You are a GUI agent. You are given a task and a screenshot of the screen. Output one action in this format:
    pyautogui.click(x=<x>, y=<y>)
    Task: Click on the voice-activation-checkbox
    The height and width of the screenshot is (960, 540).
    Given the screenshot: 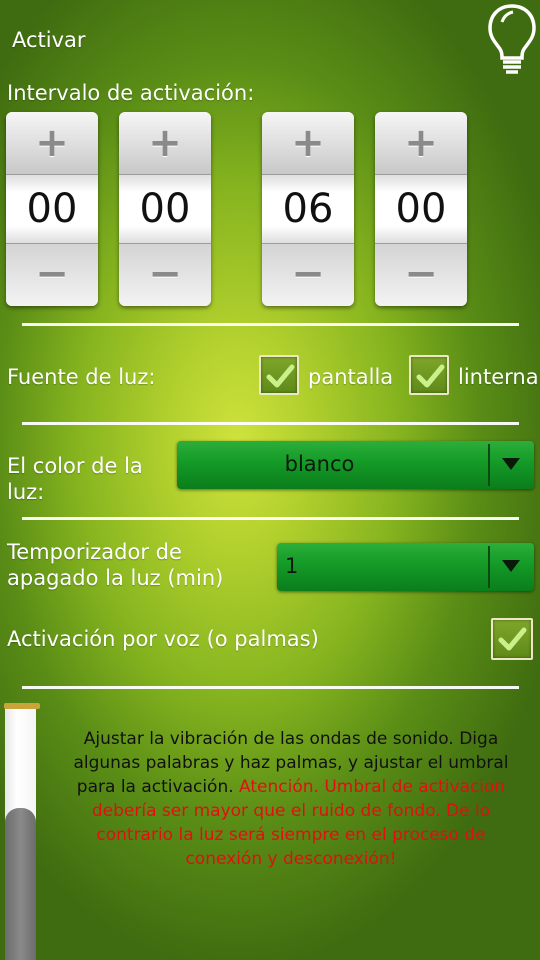 What is the action you would take?
    pyautogui.click(x=512, y=639)
    